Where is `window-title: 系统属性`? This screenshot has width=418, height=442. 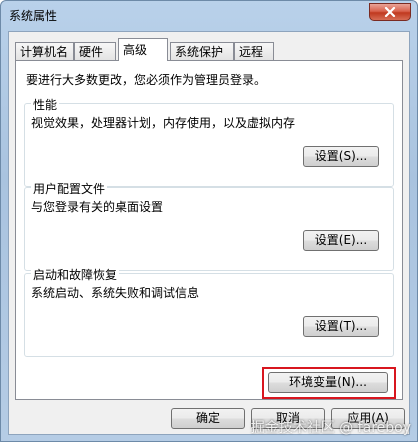 window-title: 系统属性 is located at coordinates (33, 16).